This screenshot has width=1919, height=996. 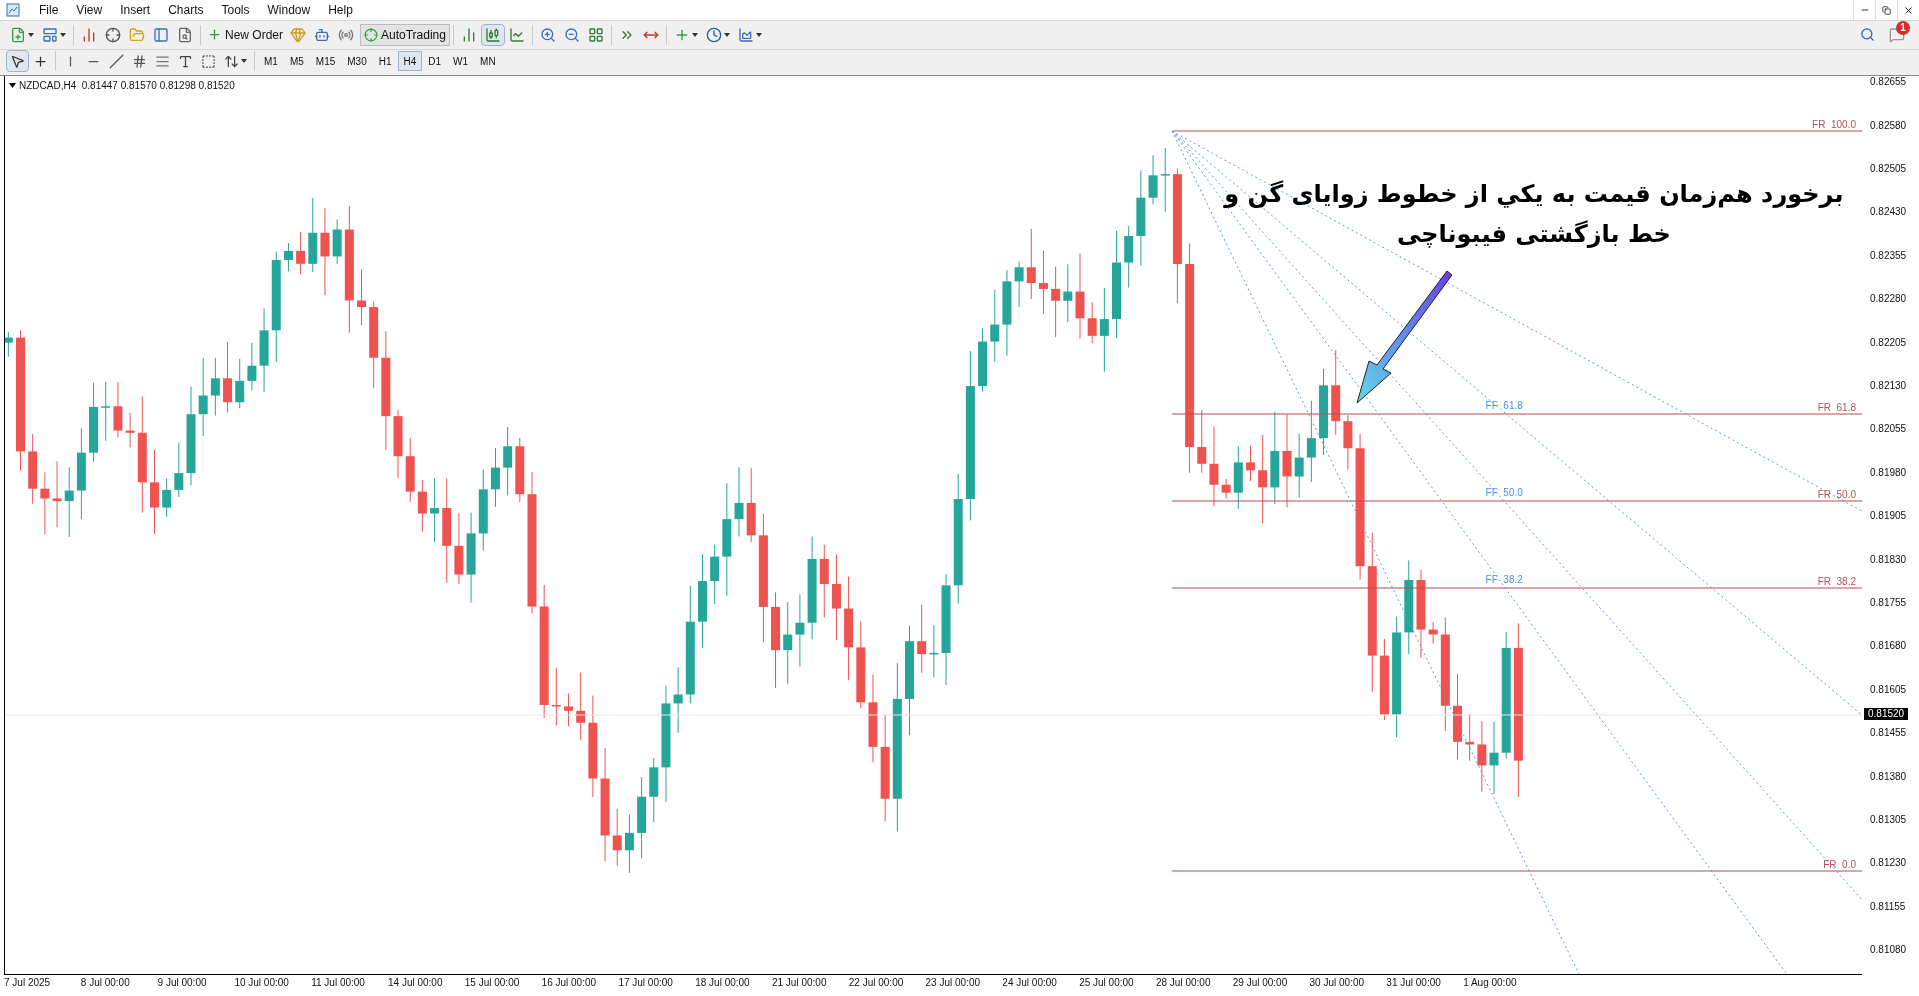 I want to click on time-axis-label: 24 Jul 00:00, so click(x=1030, y=983).